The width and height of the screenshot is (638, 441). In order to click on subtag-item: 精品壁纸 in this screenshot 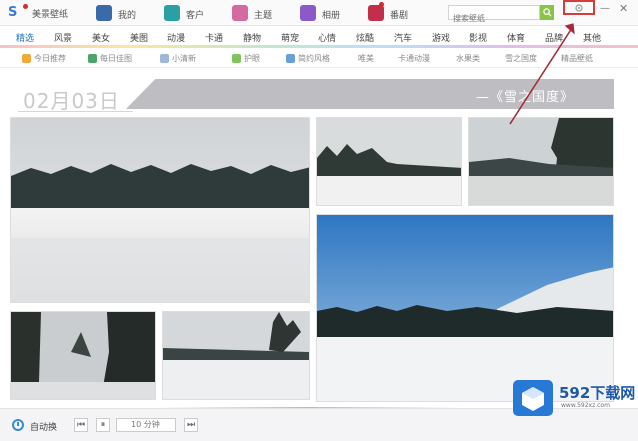, I will do `click(577, 58)`.